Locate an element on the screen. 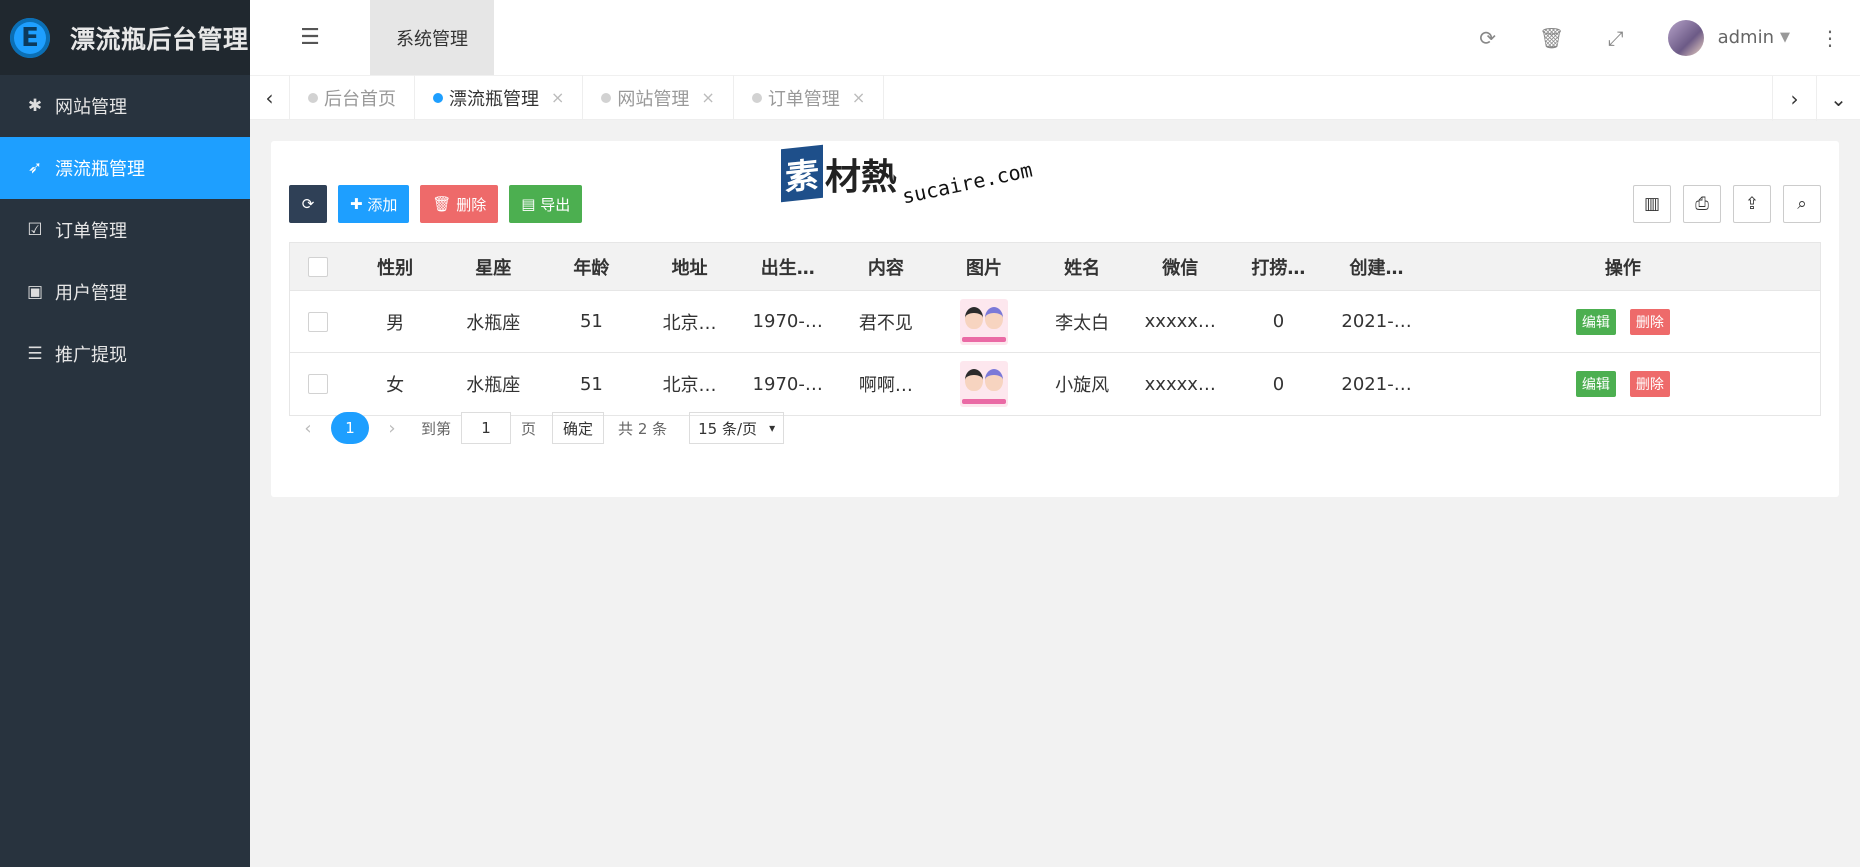  tab-orders: 订单管理 × is located at coordinates (809, 97).